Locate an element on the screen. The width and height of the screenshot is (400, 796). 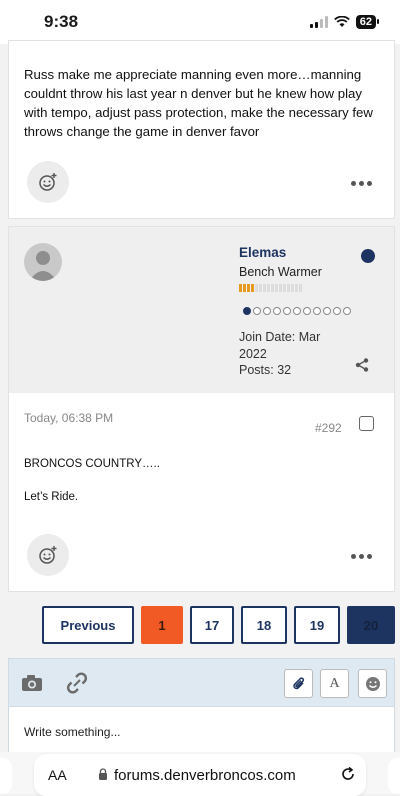
post-body-line: BRONCOS COUNTRY….. is located at coordinates (92, 464).